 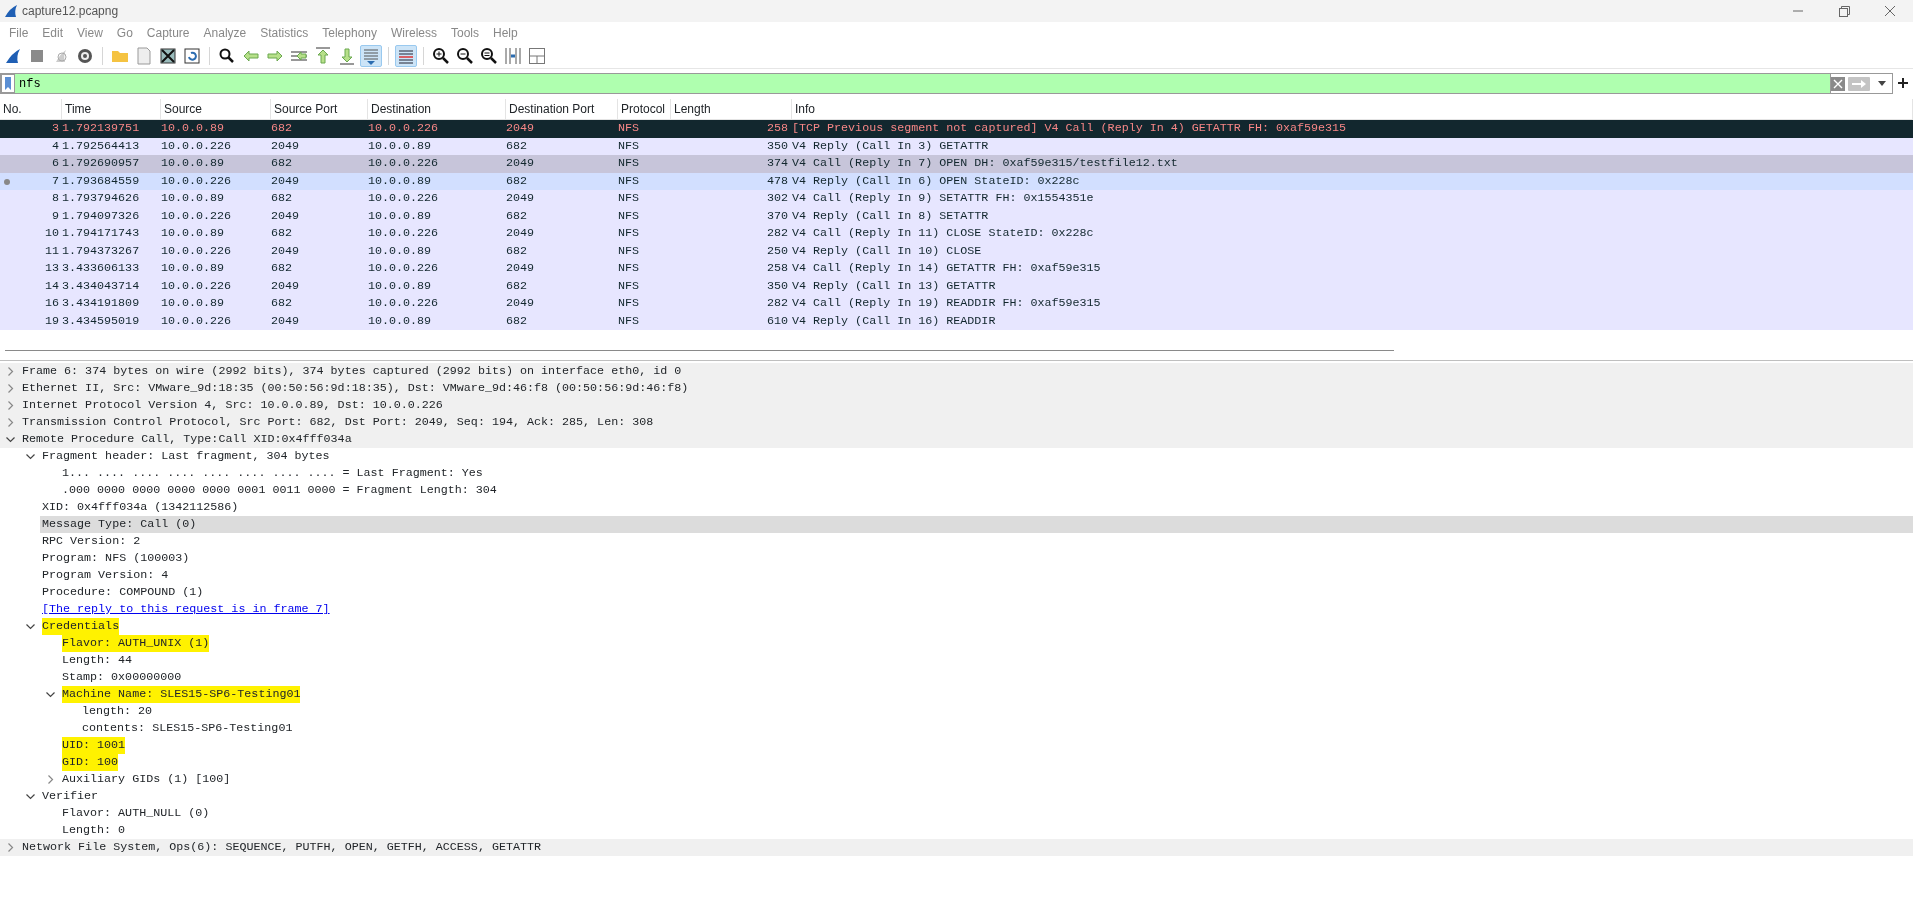 What do you see at coordinates (347, 56) in the screenshot?
I see `arrow-down-icon` at bounding box center [347, 56].